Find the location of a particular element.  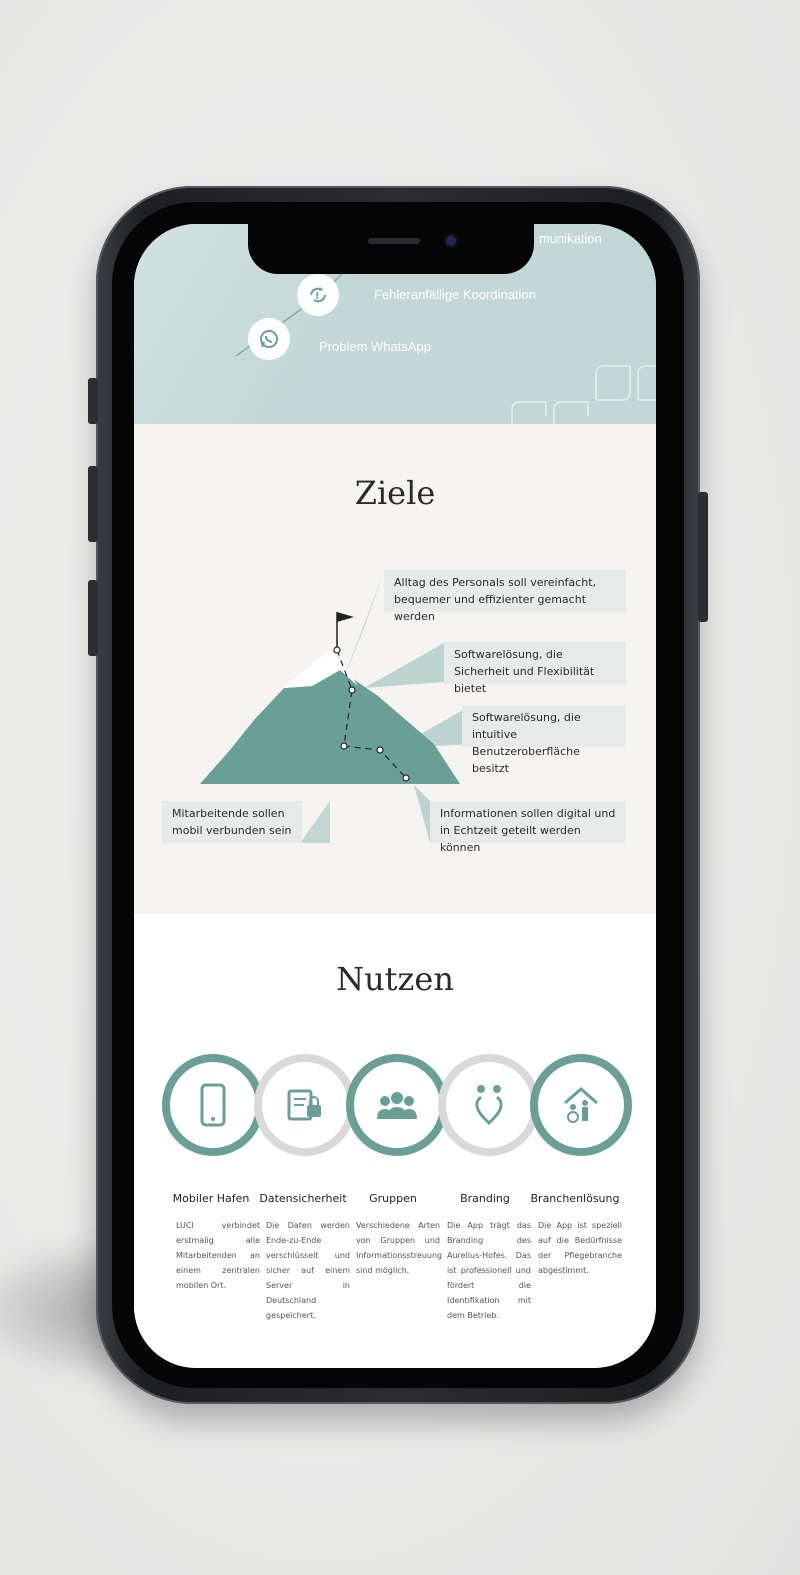

benefit-title-4: Branding is located at coordinates (485, 1198).